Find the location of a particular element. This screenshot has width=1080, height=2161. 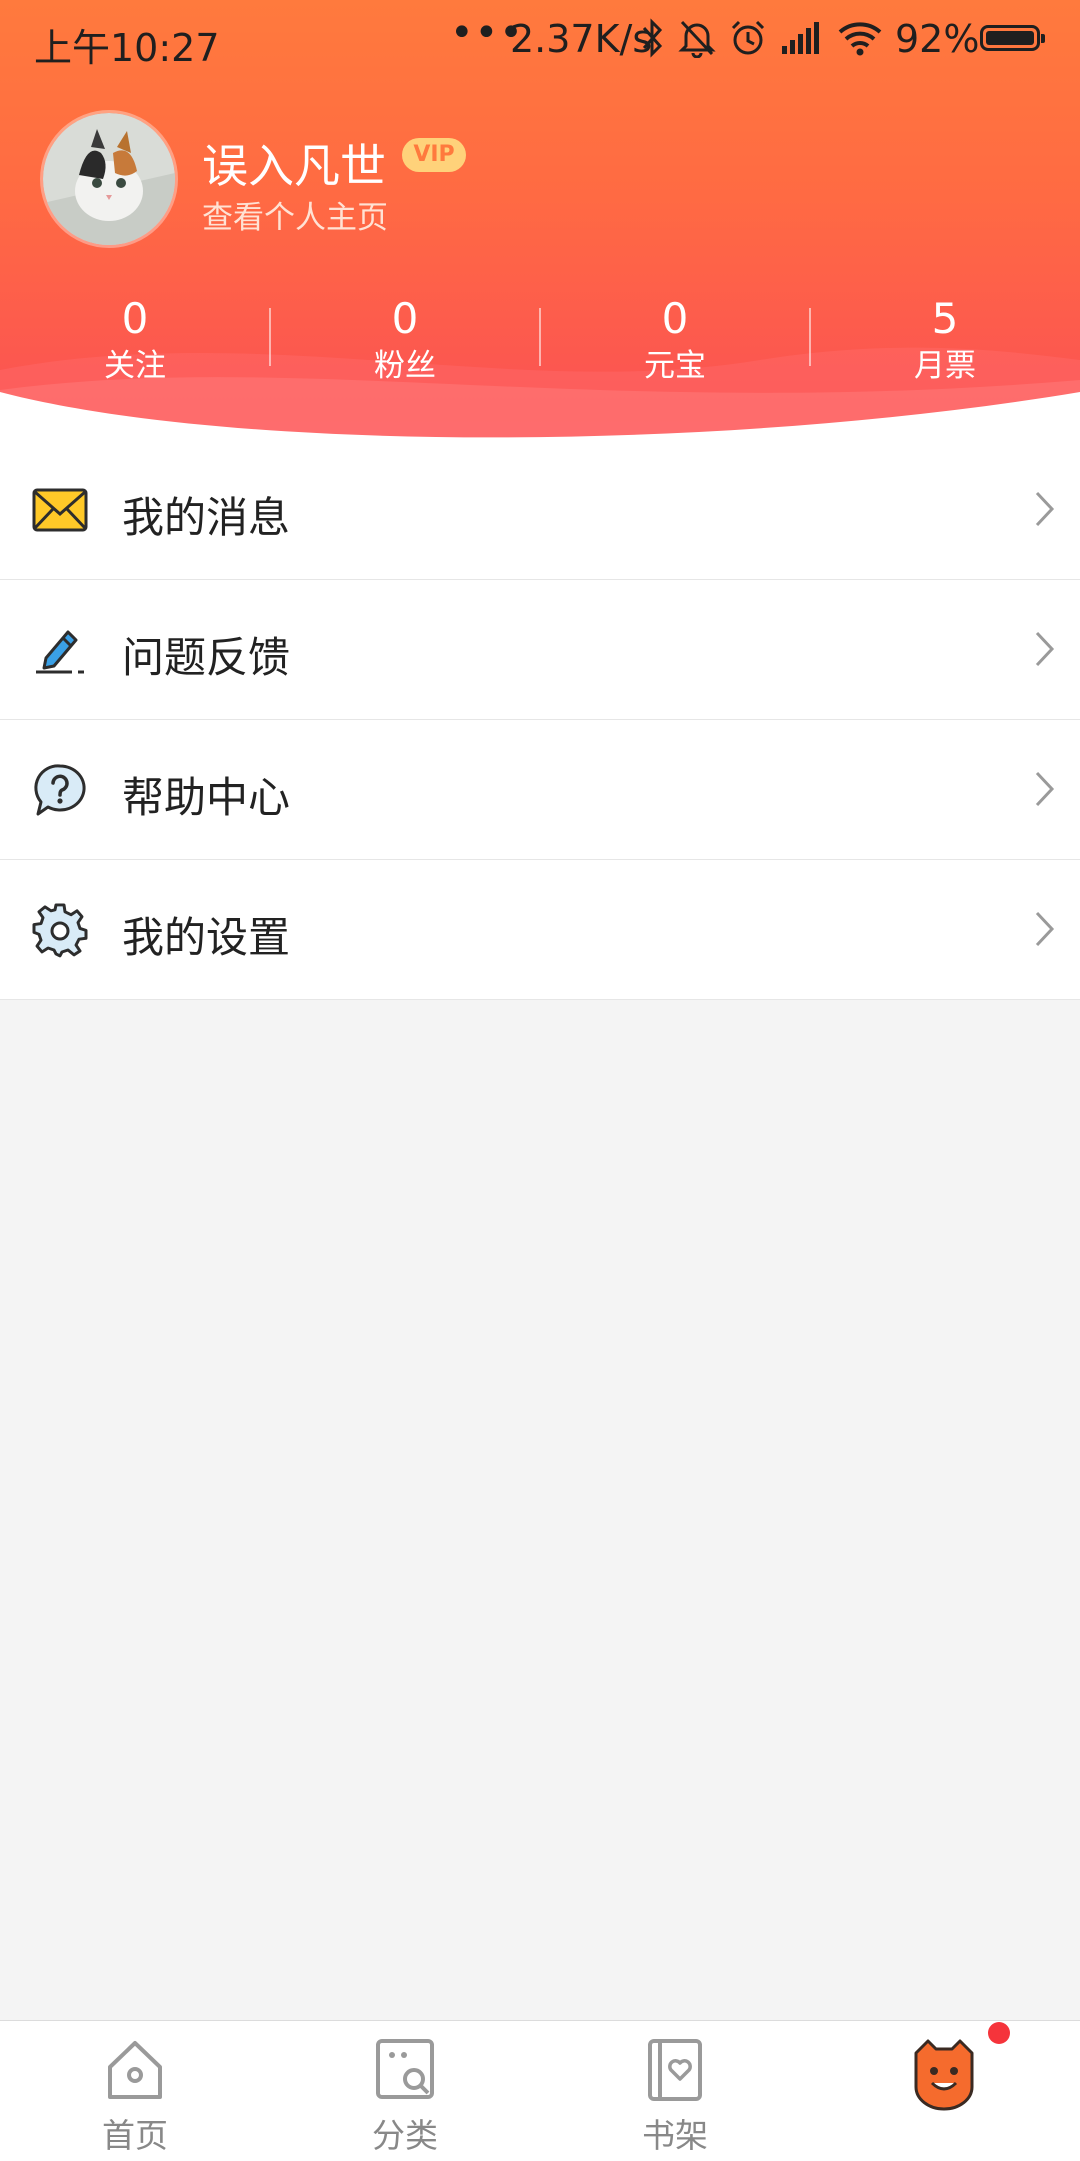

view-profile-link: 查看个人主页 is located at coordinates (295, 214).